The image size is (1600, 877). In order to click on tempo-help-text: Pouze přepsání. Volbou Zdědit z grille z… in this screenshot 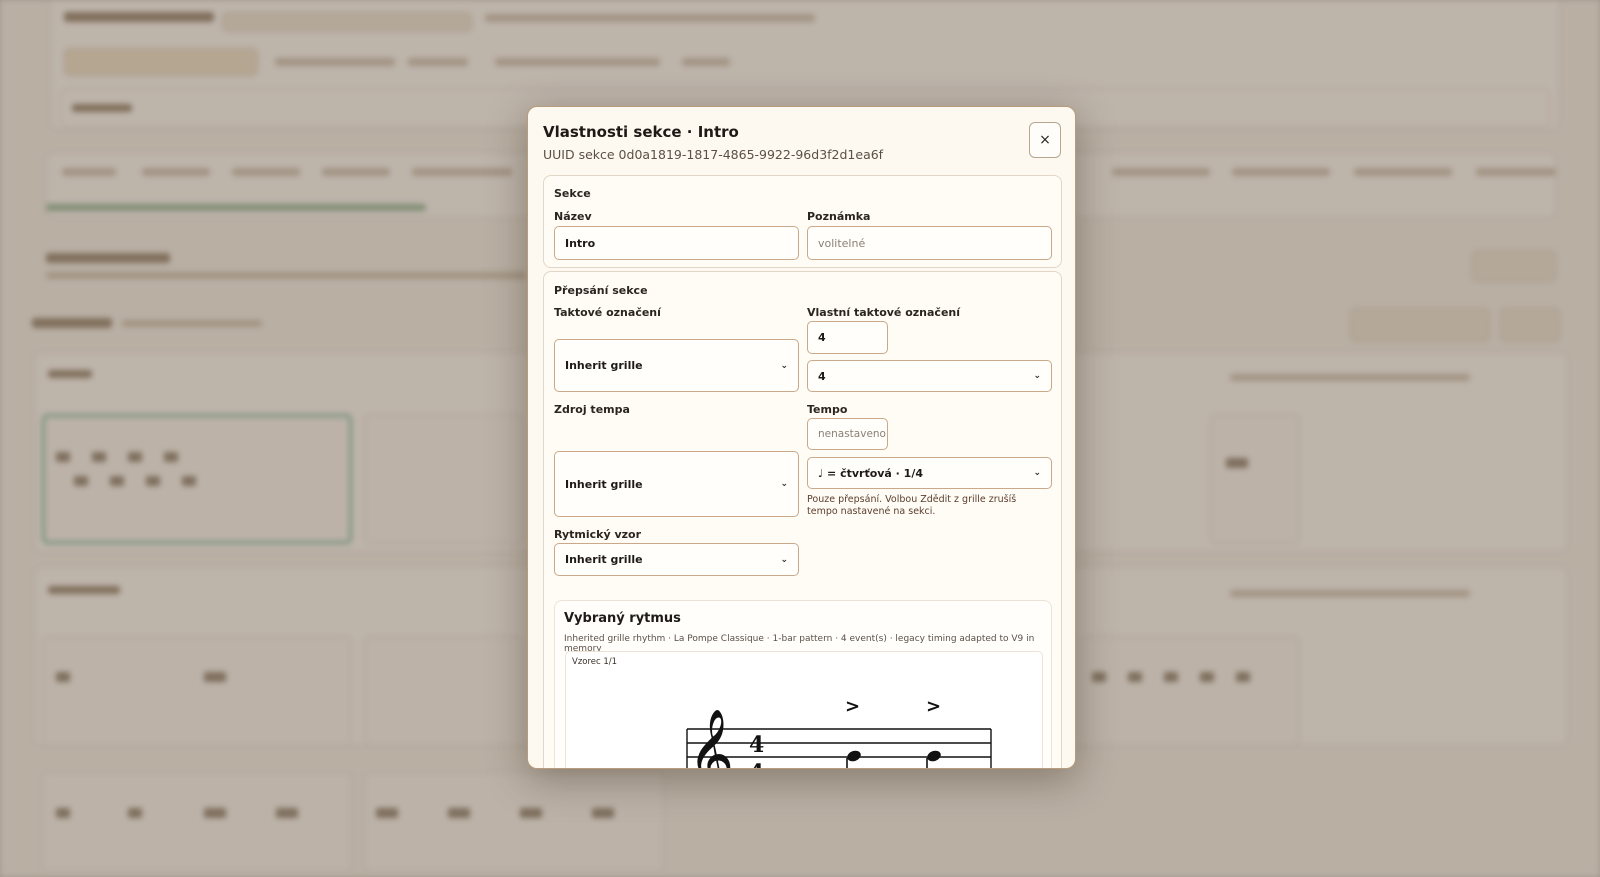, I will do `click(912, 505)`.